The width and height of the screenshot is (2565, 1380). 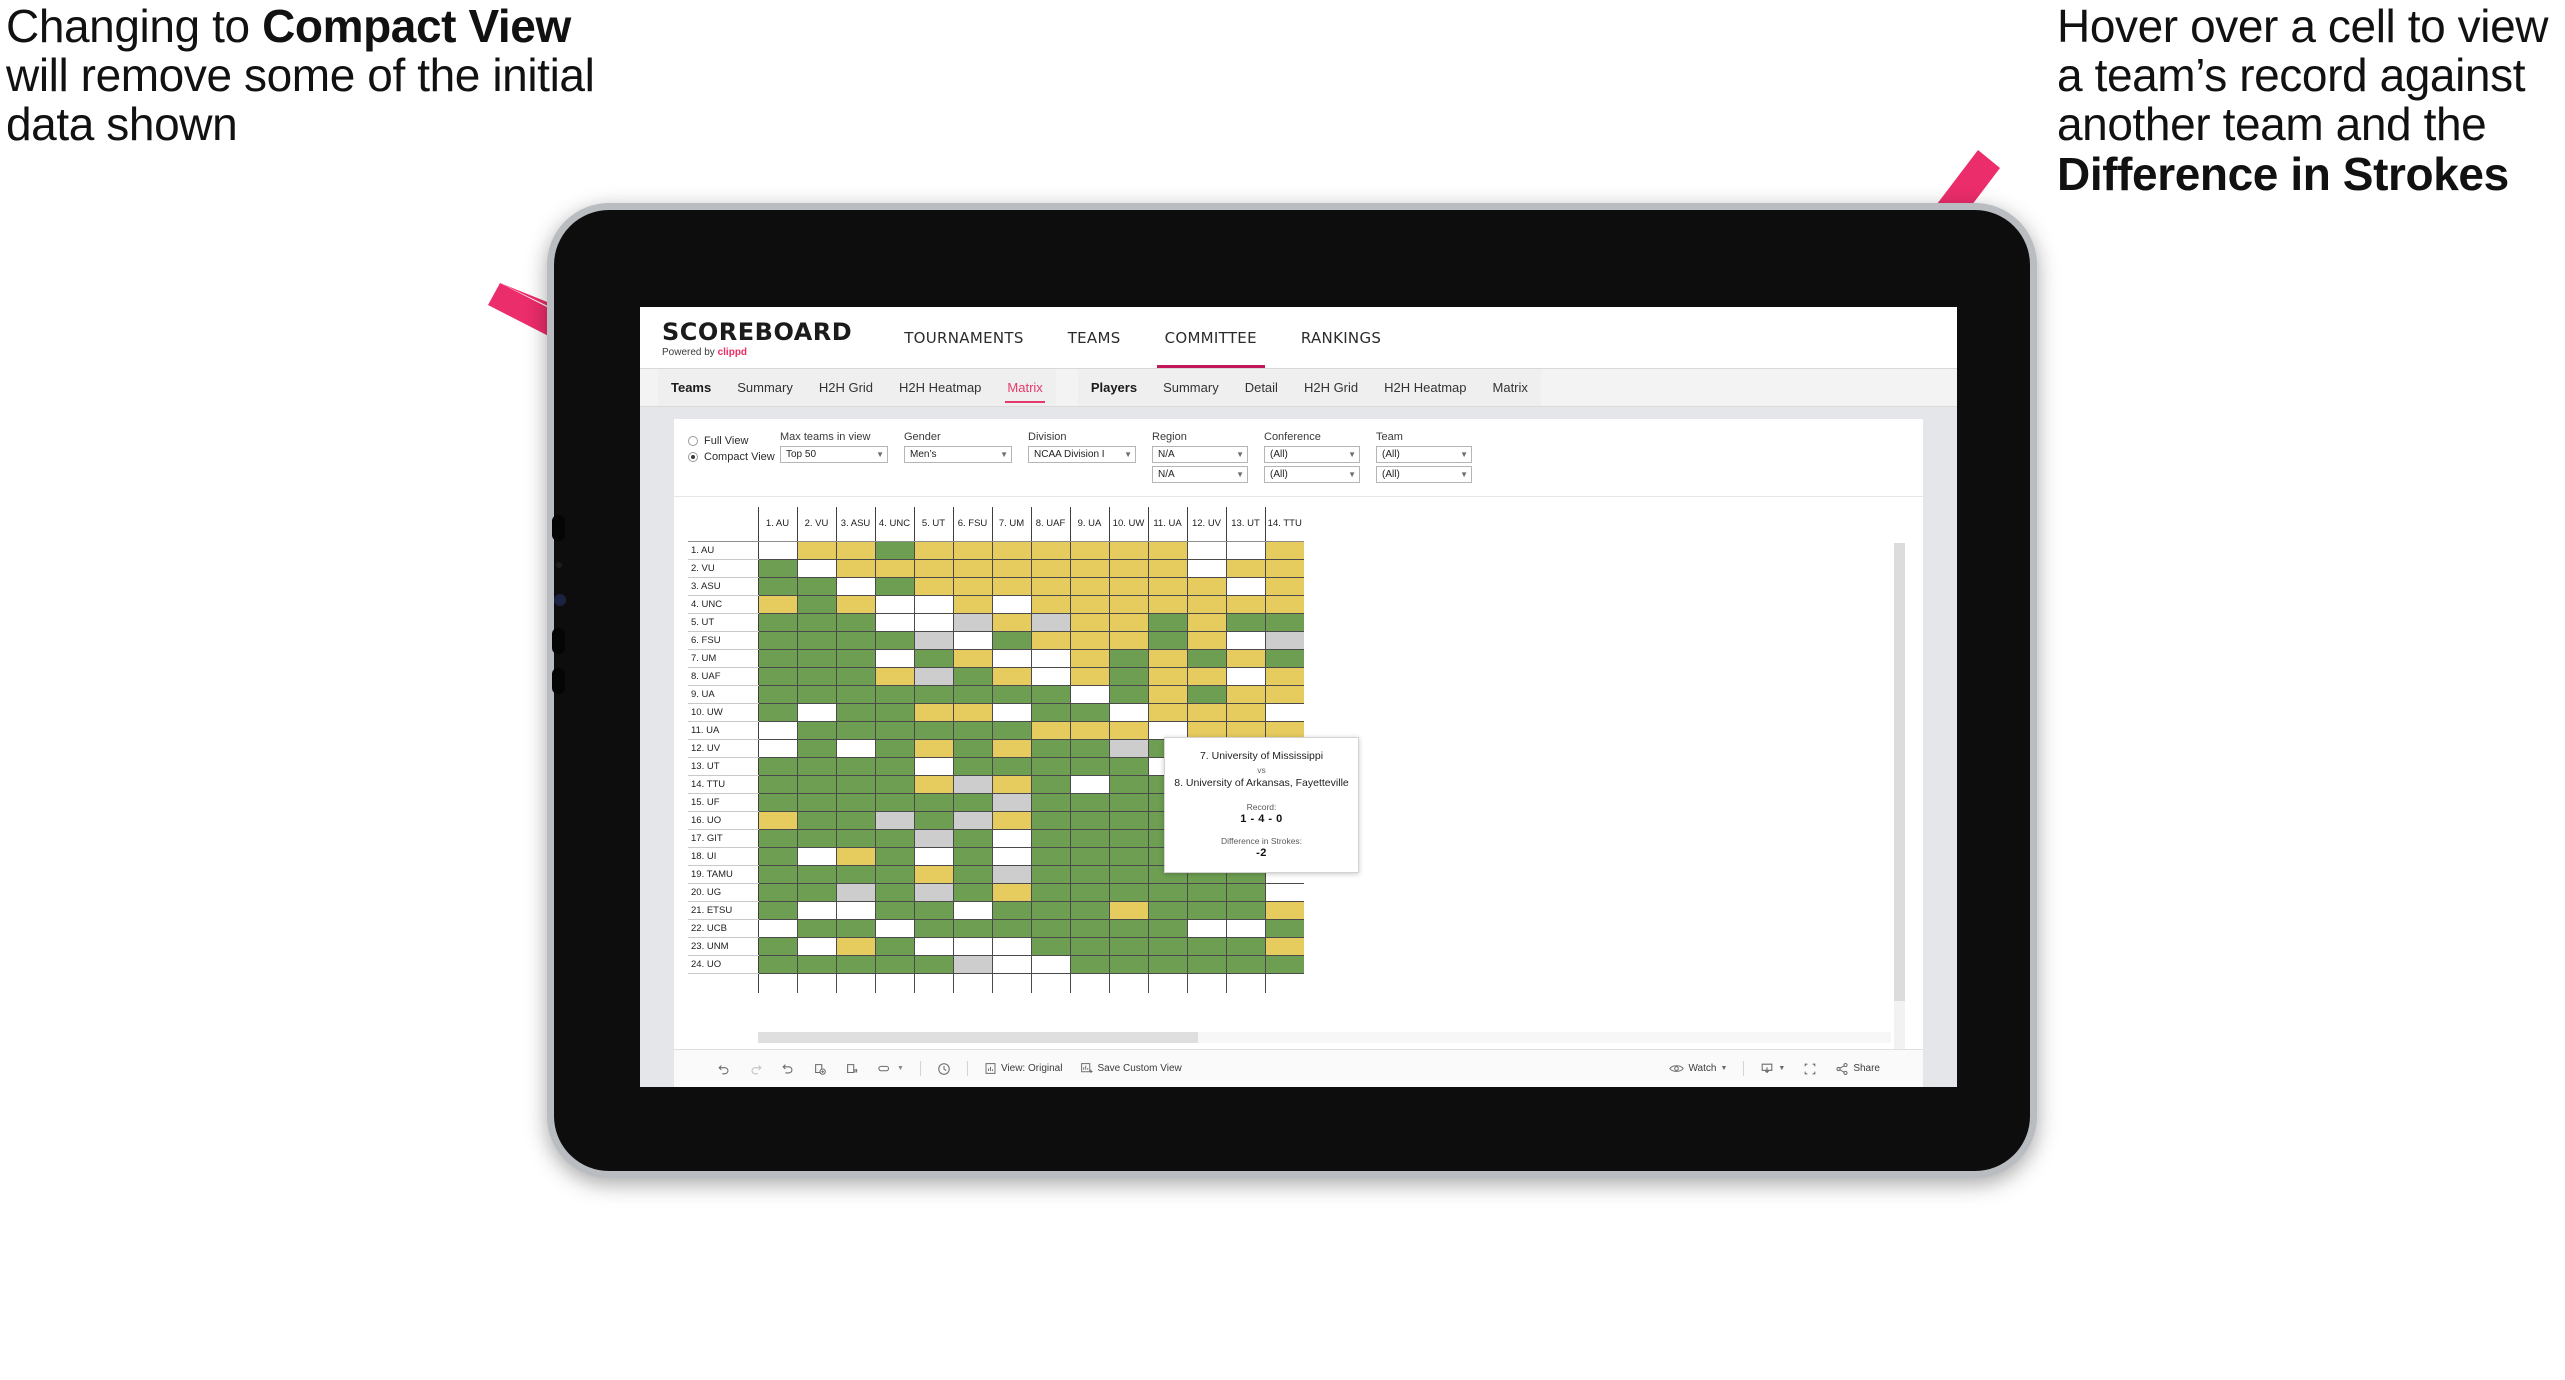 I want to click on matrix-cell-r4-c2, so click(x=816, y=604).